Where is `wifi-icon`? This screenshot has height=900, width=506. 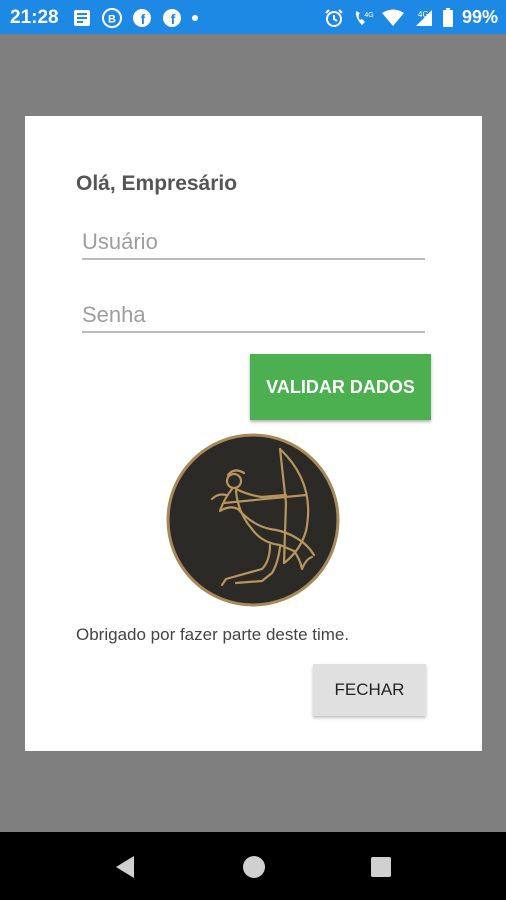 wifi-icon is located at coordinates (392, 17).